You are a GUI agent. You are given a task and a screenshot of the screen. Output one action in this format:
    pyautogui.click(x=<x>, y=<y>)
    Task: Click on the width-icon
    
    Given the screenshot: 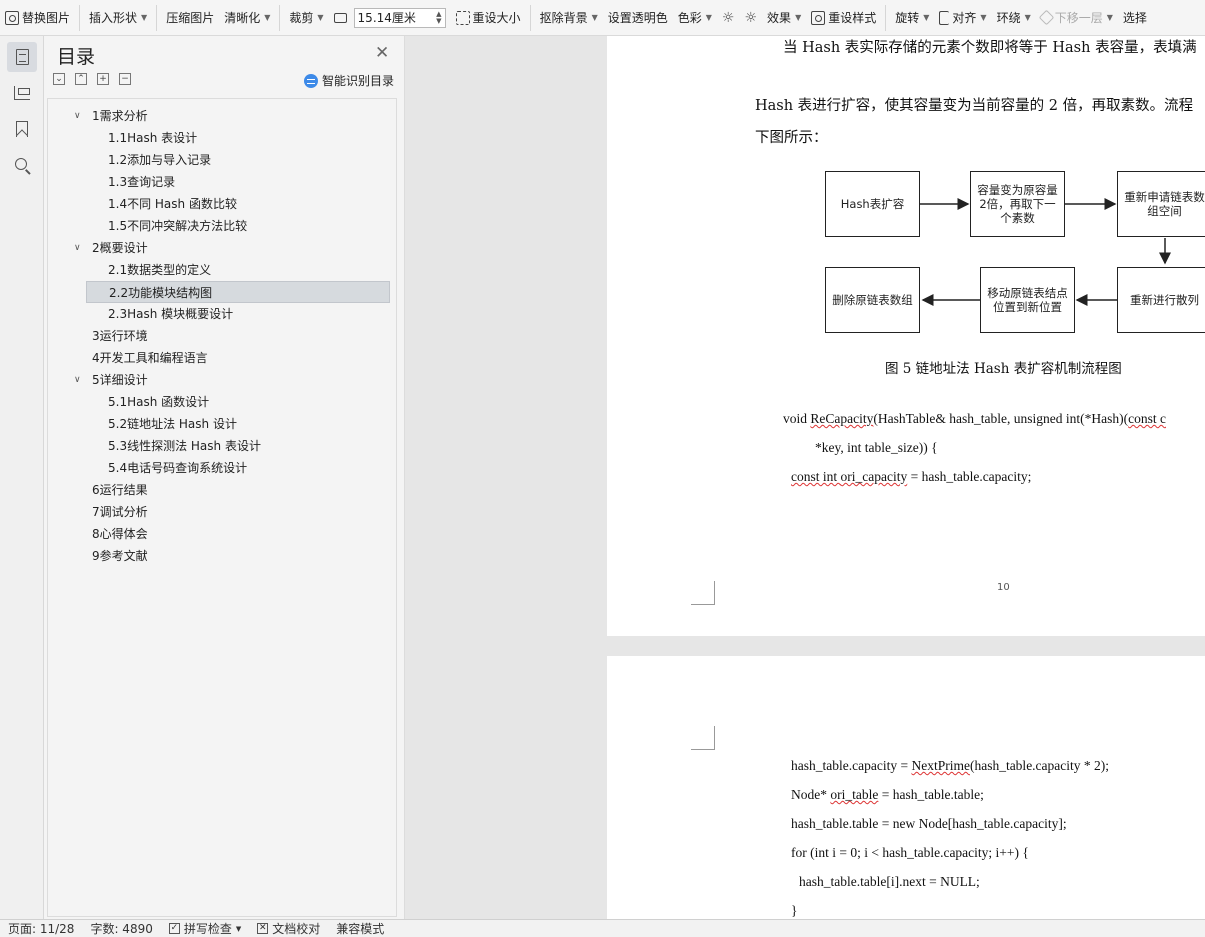 What is the action you would take?
    pyautogui.click(x=340, y=17)
    